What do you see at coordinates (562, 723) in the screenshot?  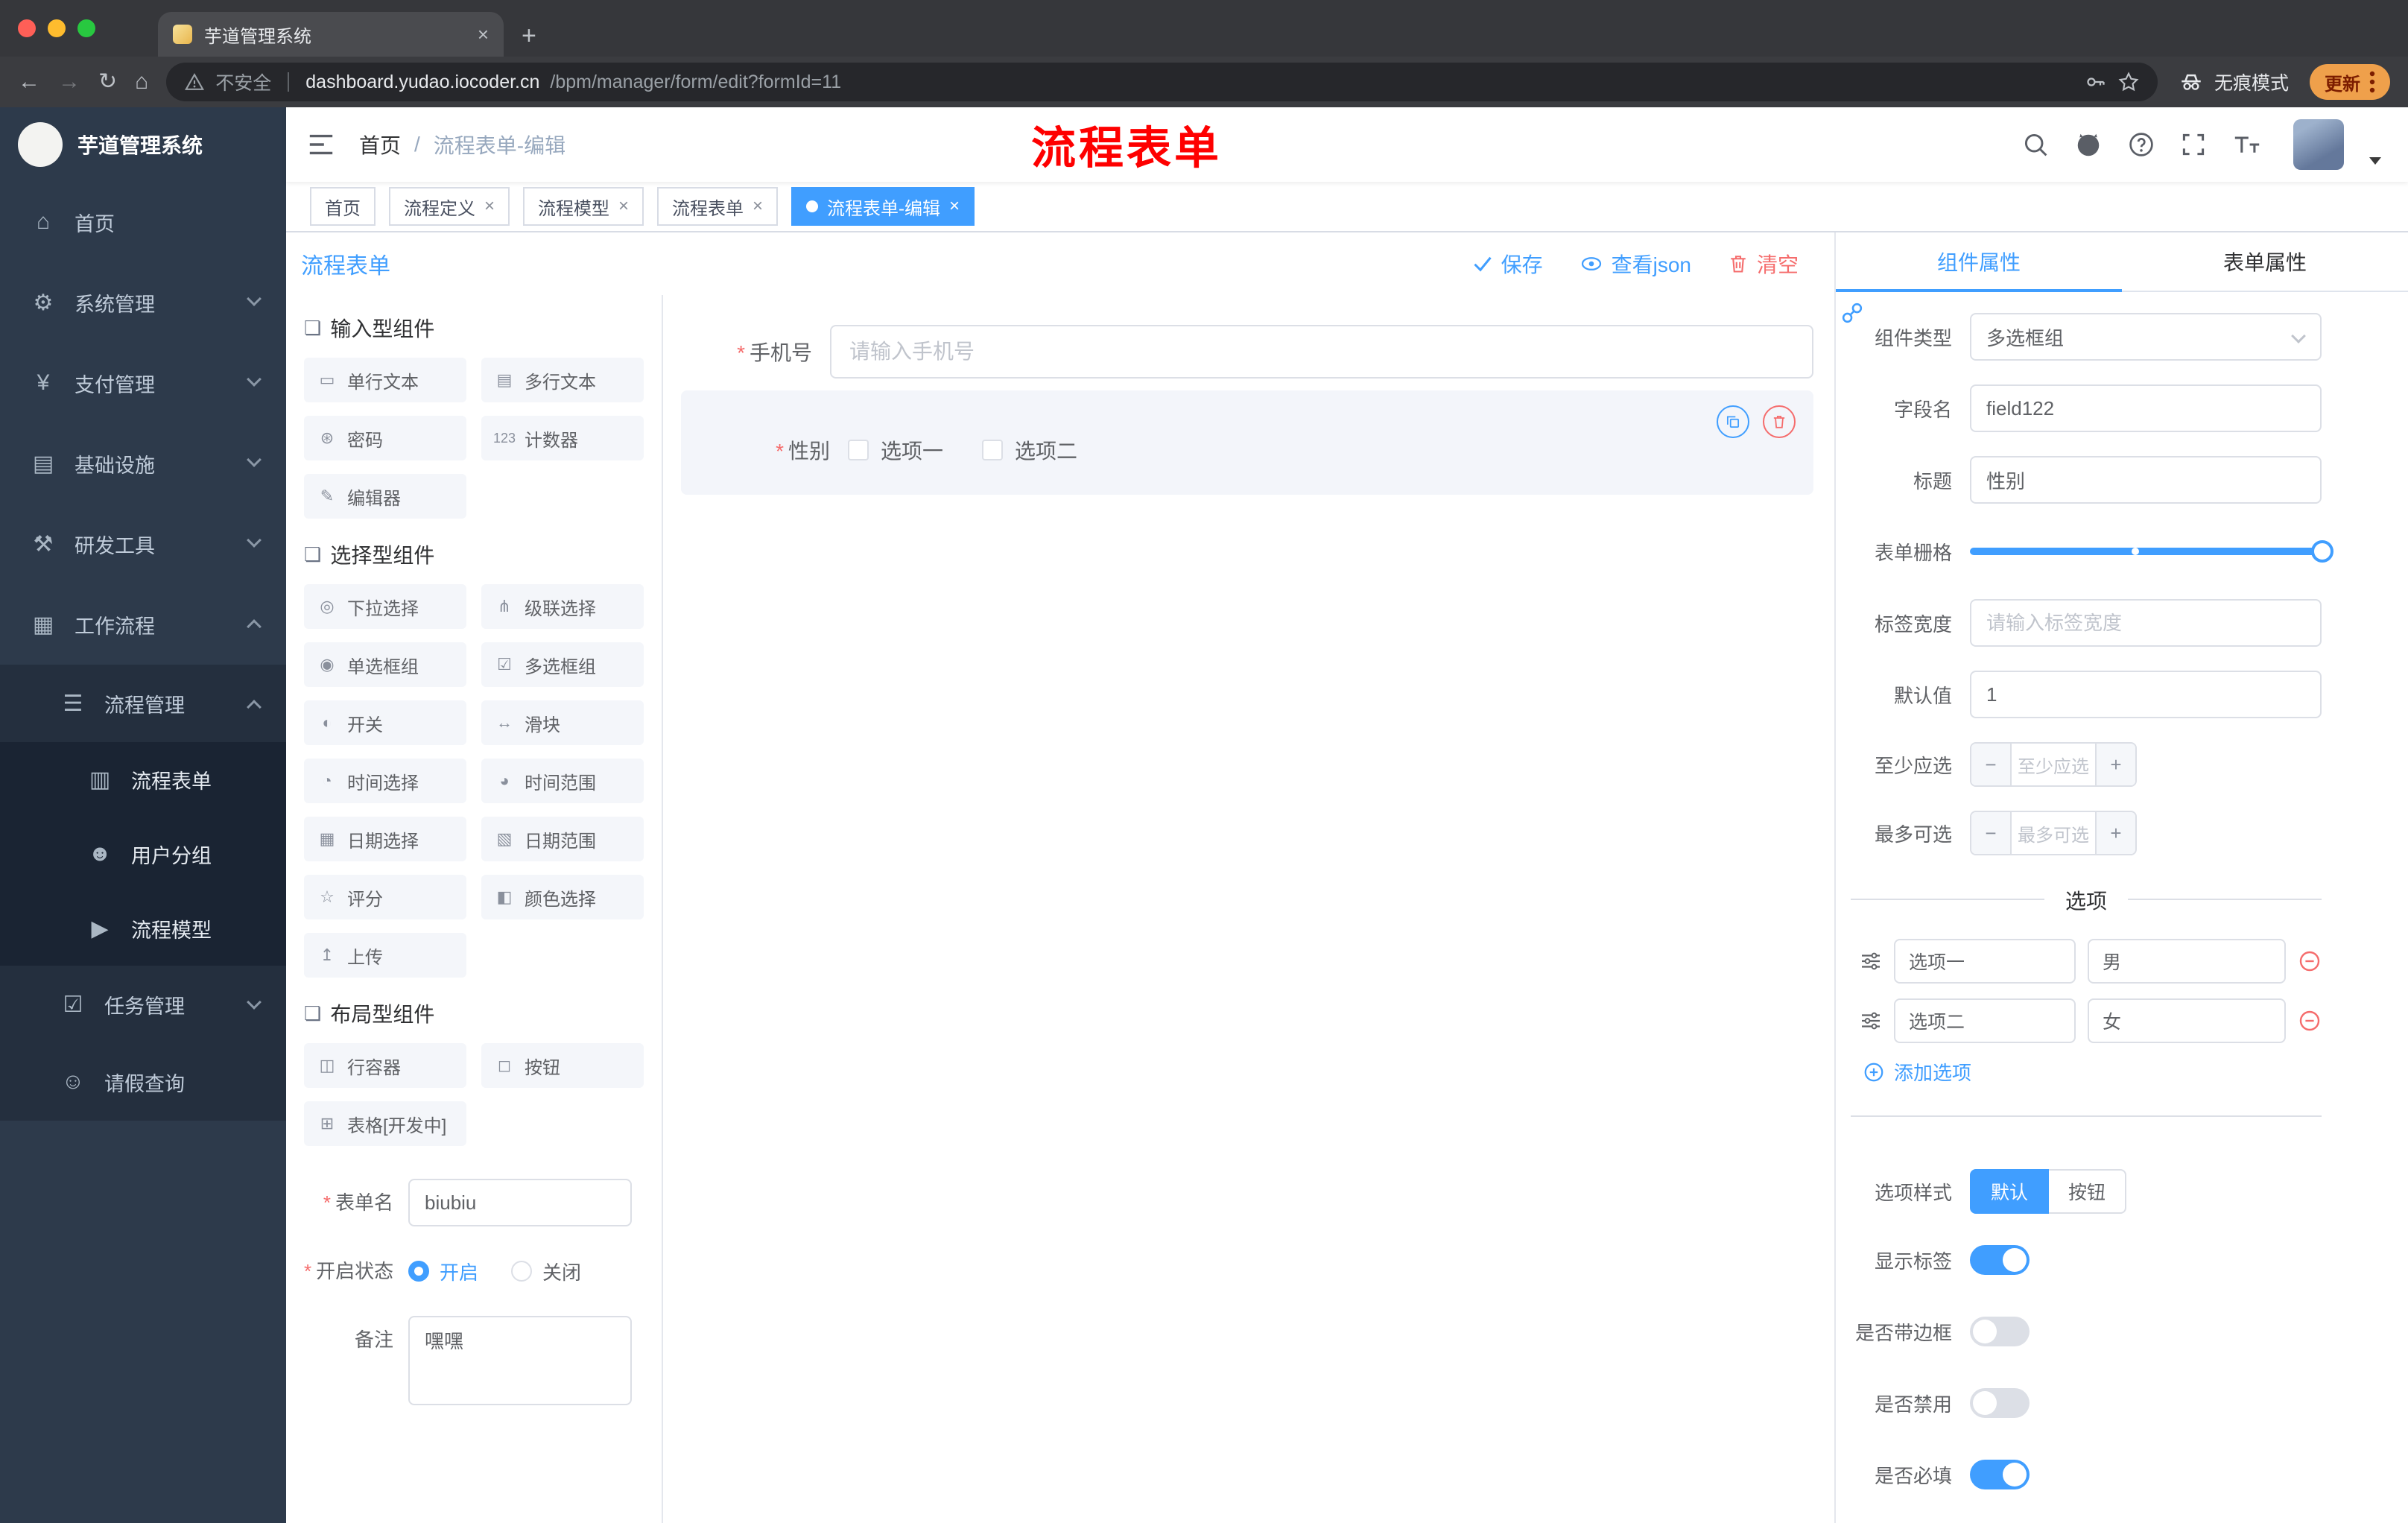 I see `chip-slider: ↔ 滑块` at bounding box center [562, 723].